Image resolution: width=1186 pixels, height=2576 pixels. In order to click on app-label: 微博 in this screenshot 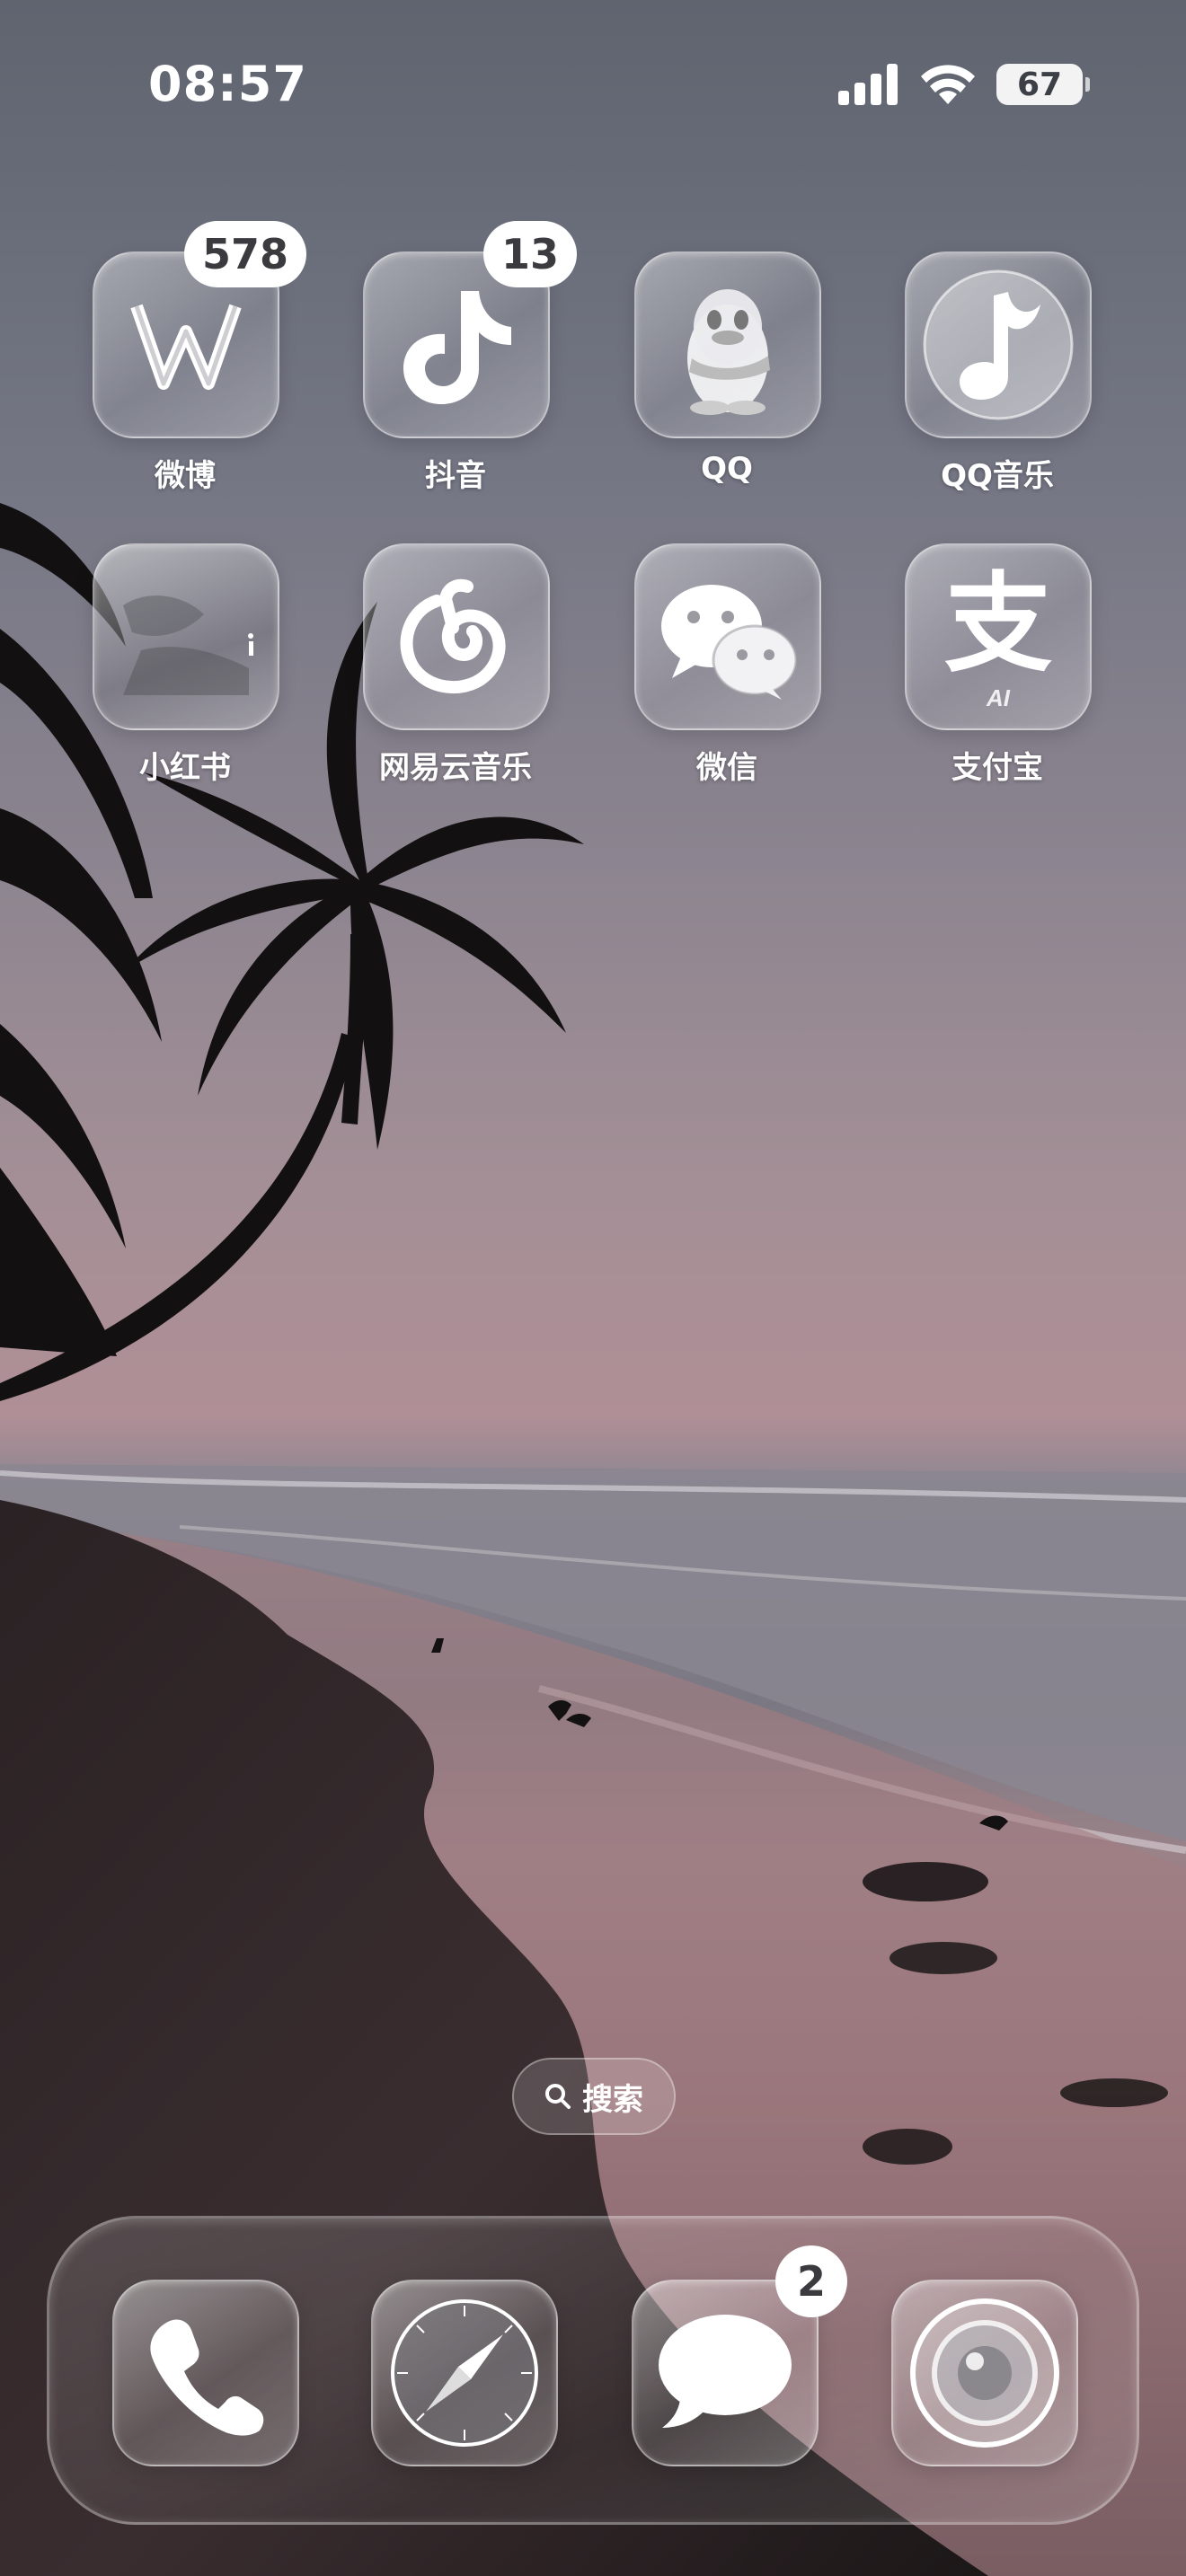, I will do `click(185, 476)`.